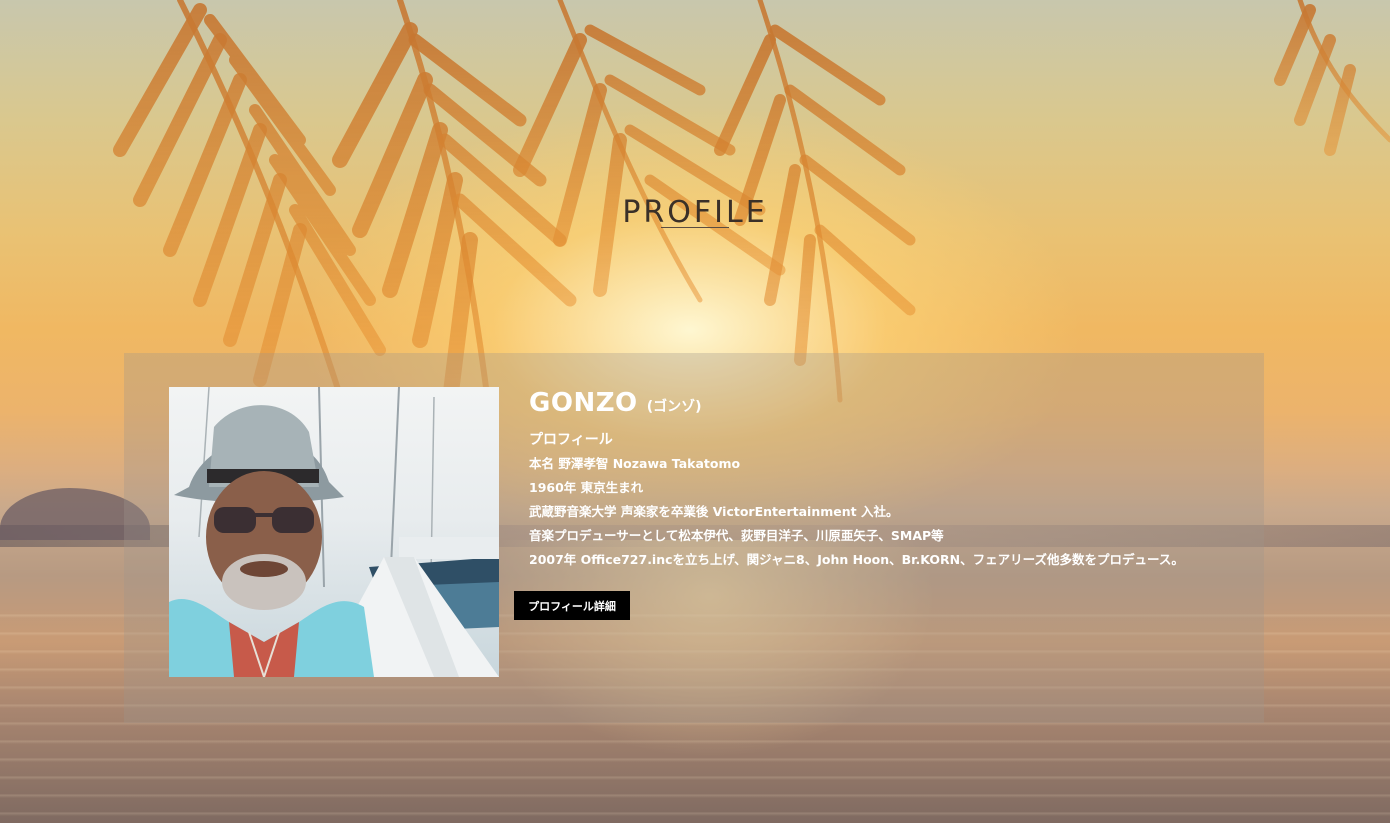  What do you see at coordinates (583, 403) in the screenshot?
I see `profile-name: GONZO` at bounding box center [583, 403].